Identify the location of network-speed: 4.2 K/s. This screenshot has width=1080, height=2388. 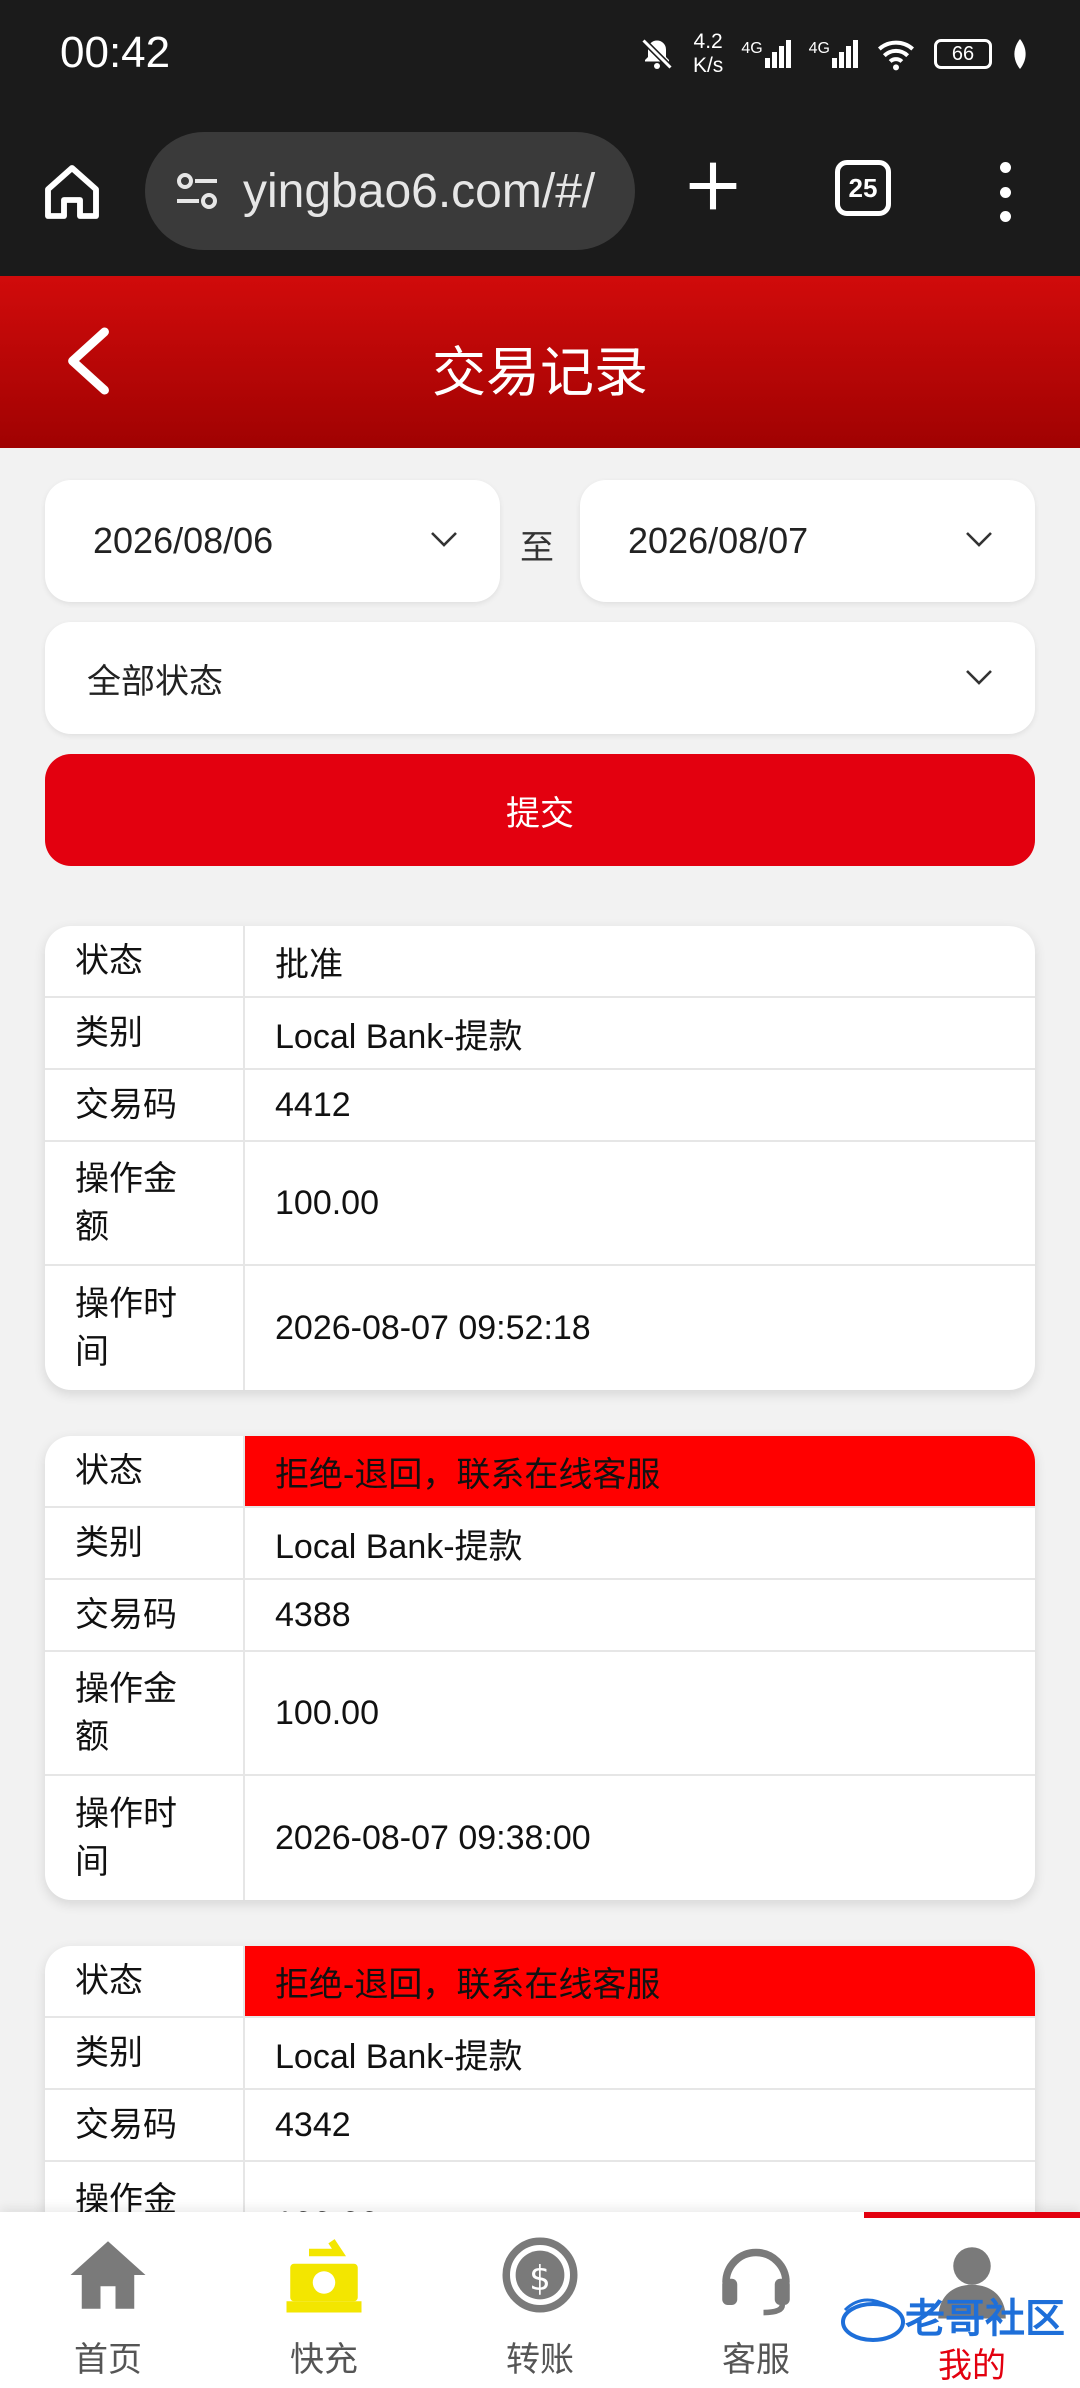
(708, 54).